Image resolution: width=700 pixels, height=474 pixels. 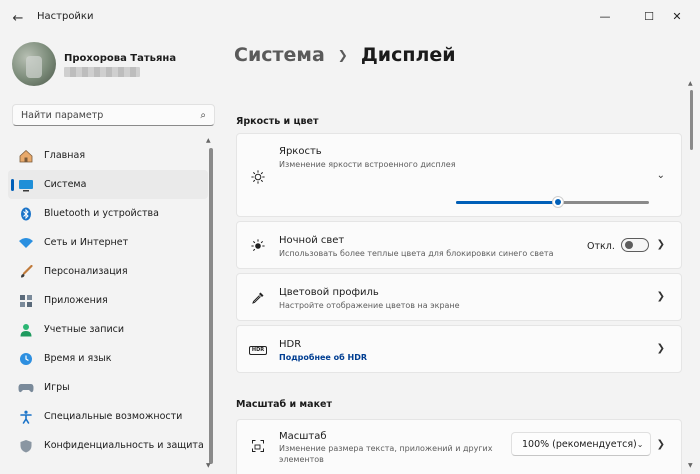 I want to click on avatar, so click(x=34, y=64).